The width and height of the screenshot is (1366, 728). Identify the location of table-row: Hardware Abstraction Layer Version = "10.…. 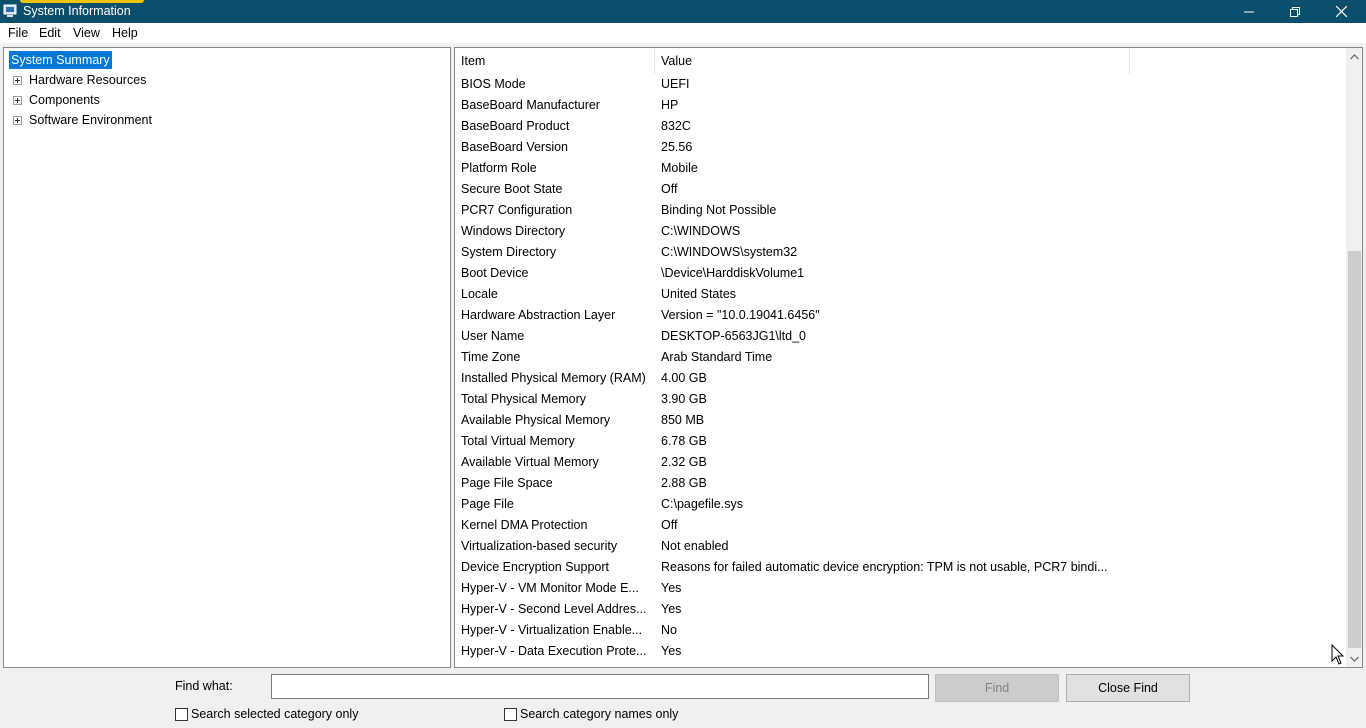
(900, 315).